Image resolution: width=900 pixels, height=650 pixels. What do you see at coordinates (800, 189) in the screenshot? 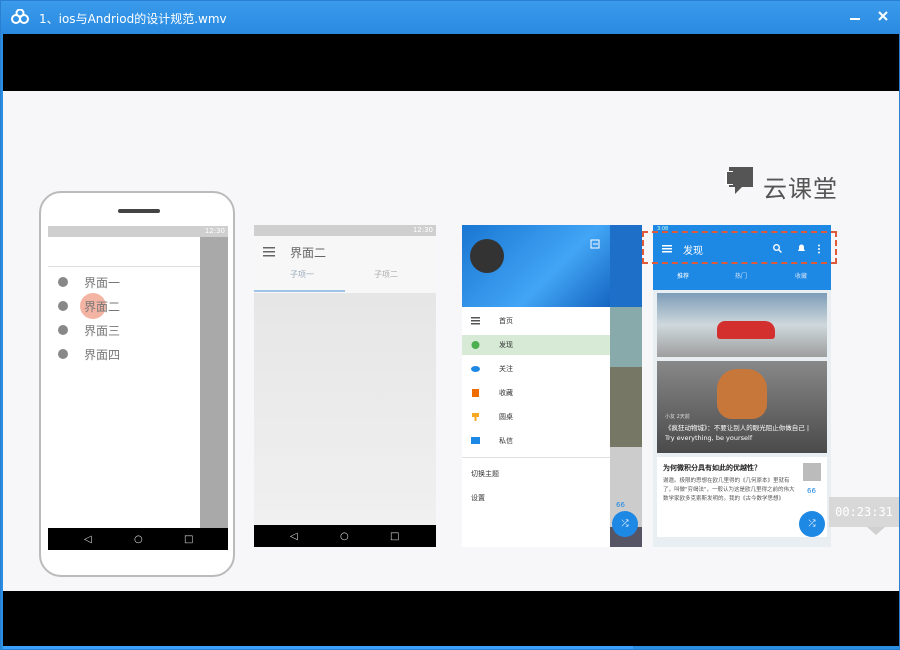
I see `logo-text: 云课堂` at bounding box center [800, 189].